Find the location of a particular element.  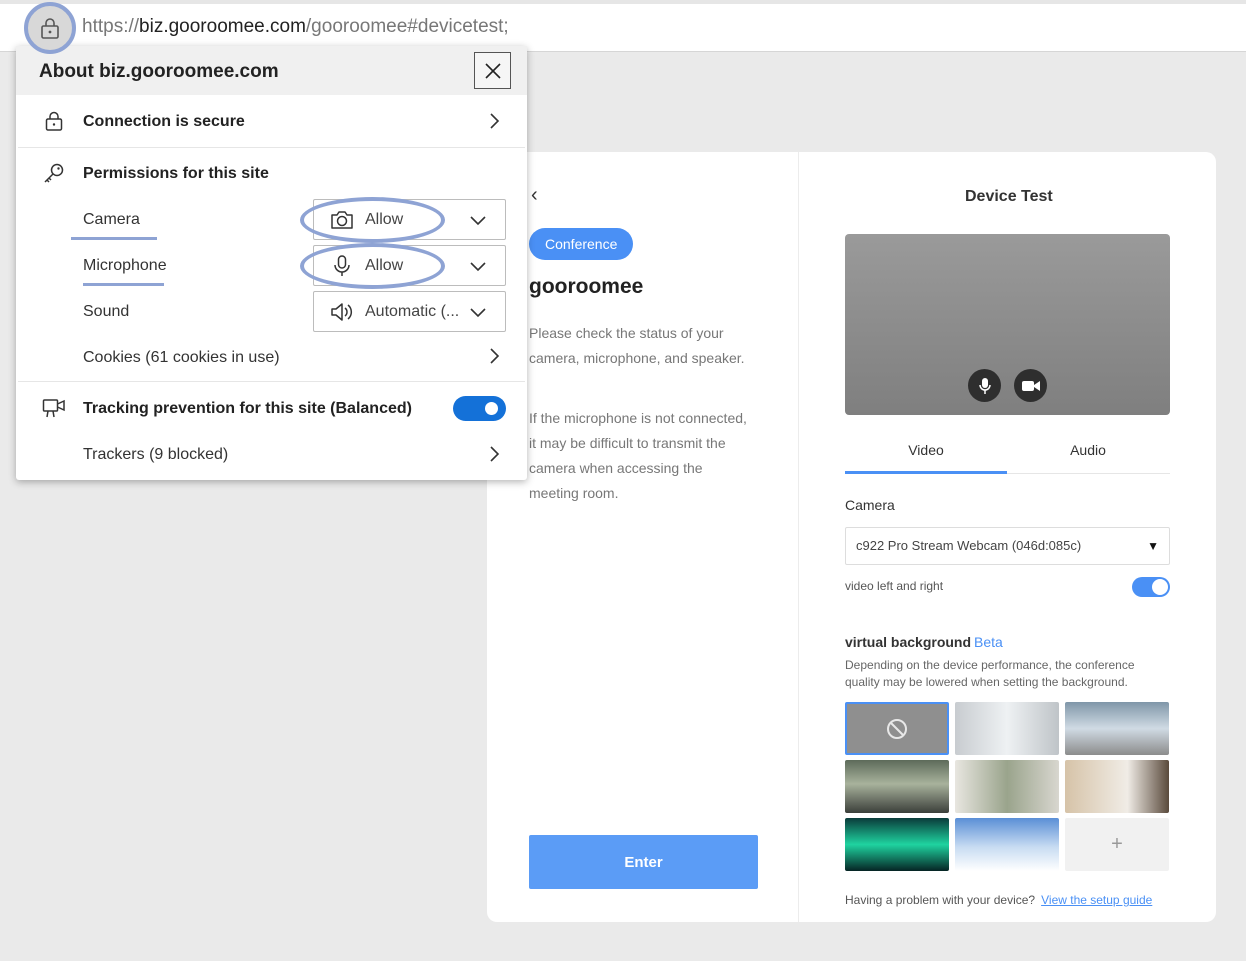

microphone-permission-select: Allow is located at coordinates (409, 265).